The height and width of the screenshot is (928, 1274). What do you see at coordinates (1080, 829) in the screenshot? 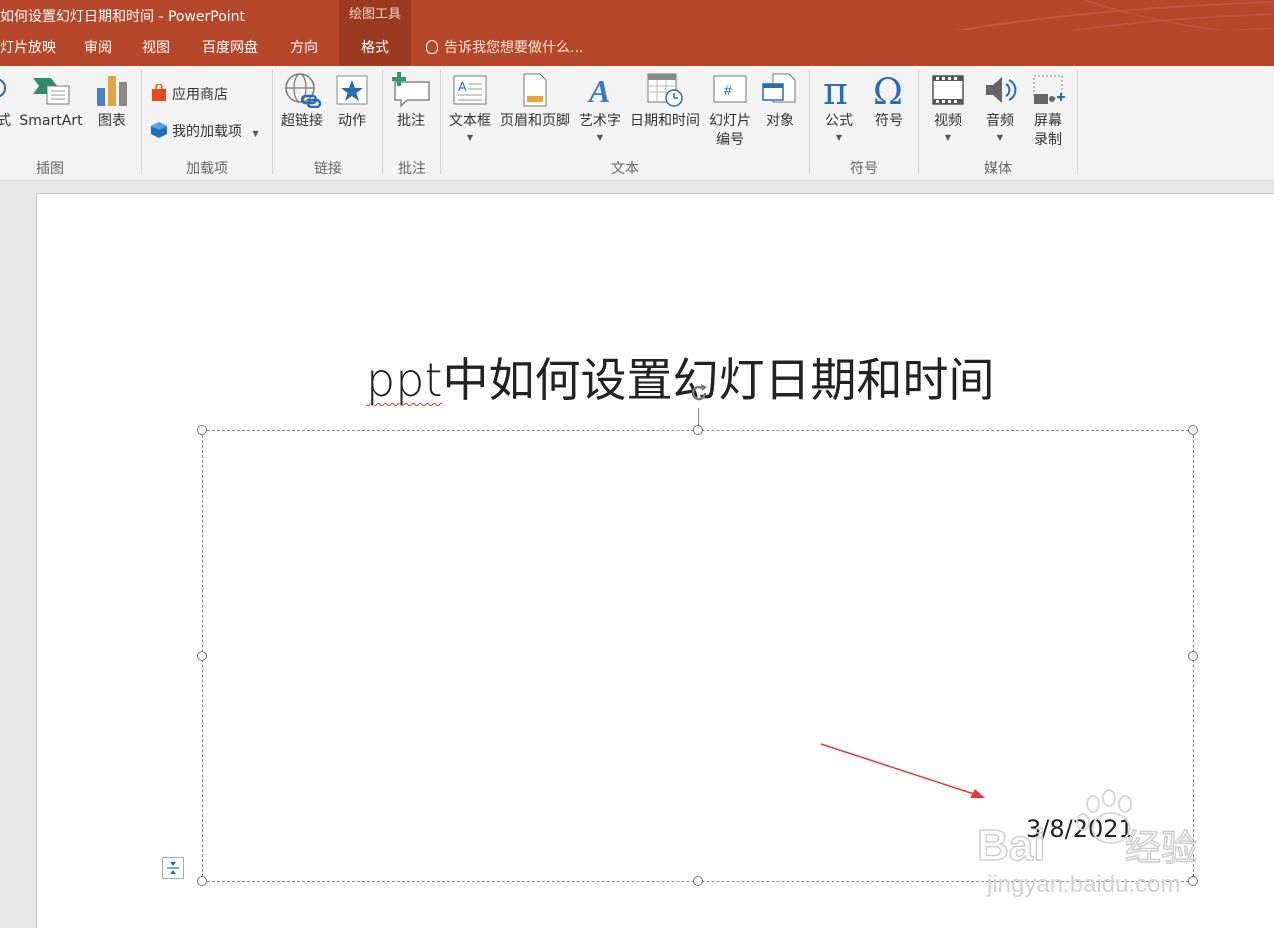
I see `date-field: 3/8/2021` at bounding box center [1080, 829].